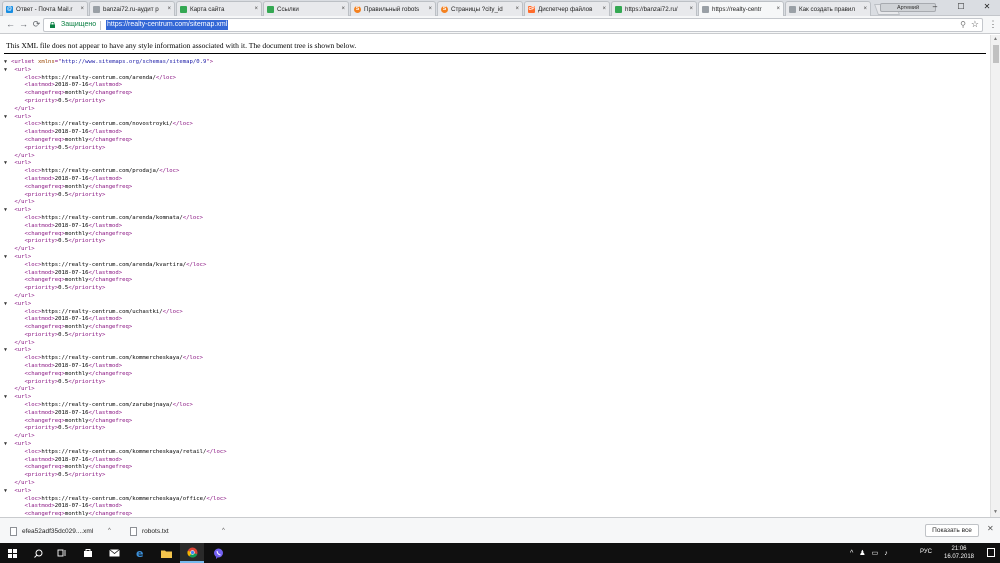 This screenshot has height=563, width=1000. Describe the element at coordinates (12, 553) in the screenshot. I see `start-button` at that location.